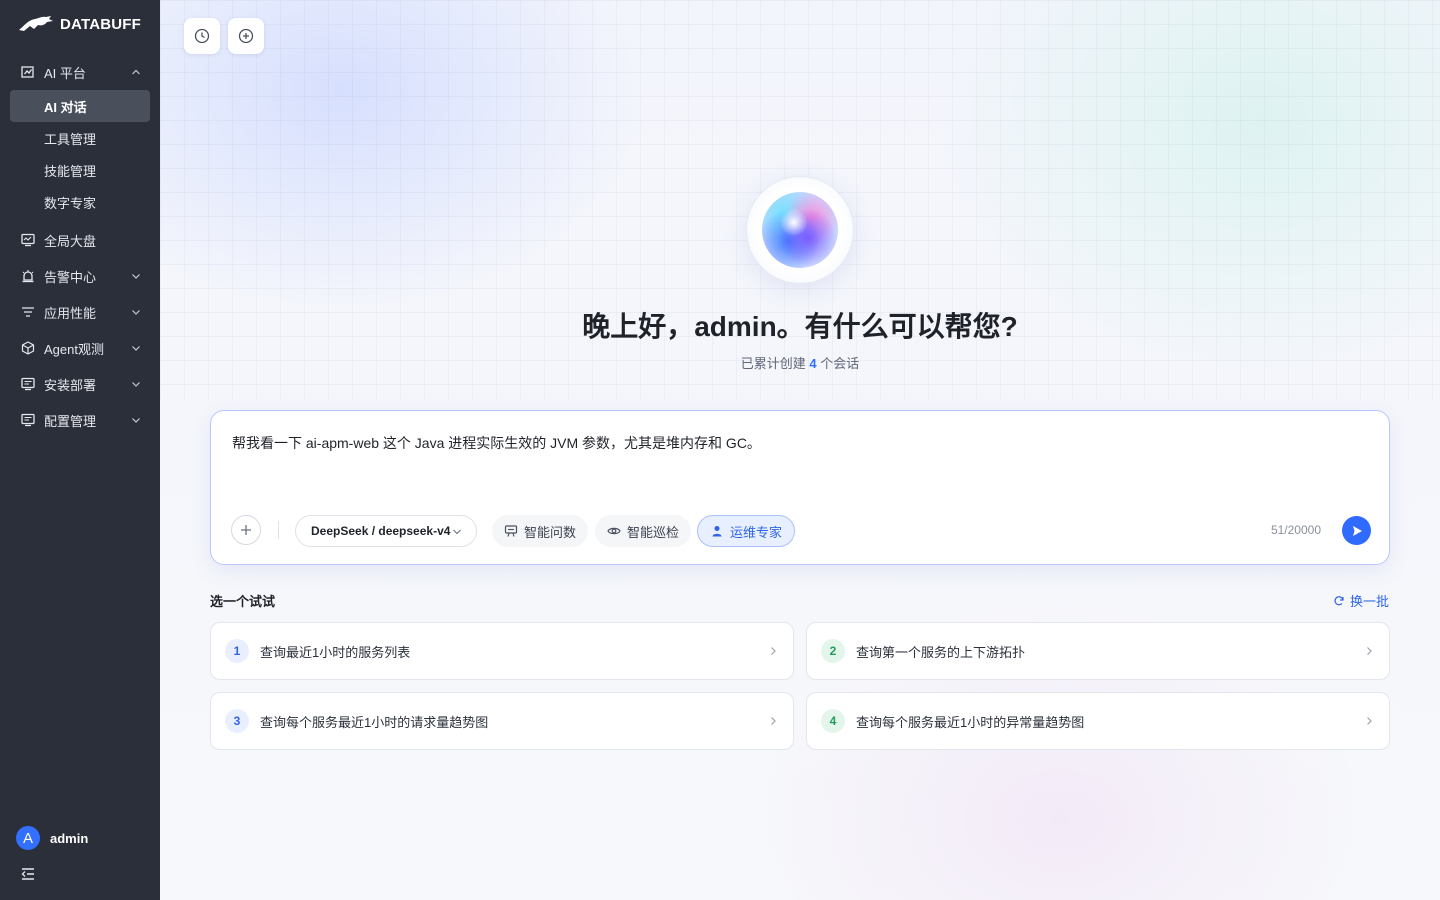 The image size is (1440, 900). I want to click on chip-label: 运维专家, so click(756, 532).